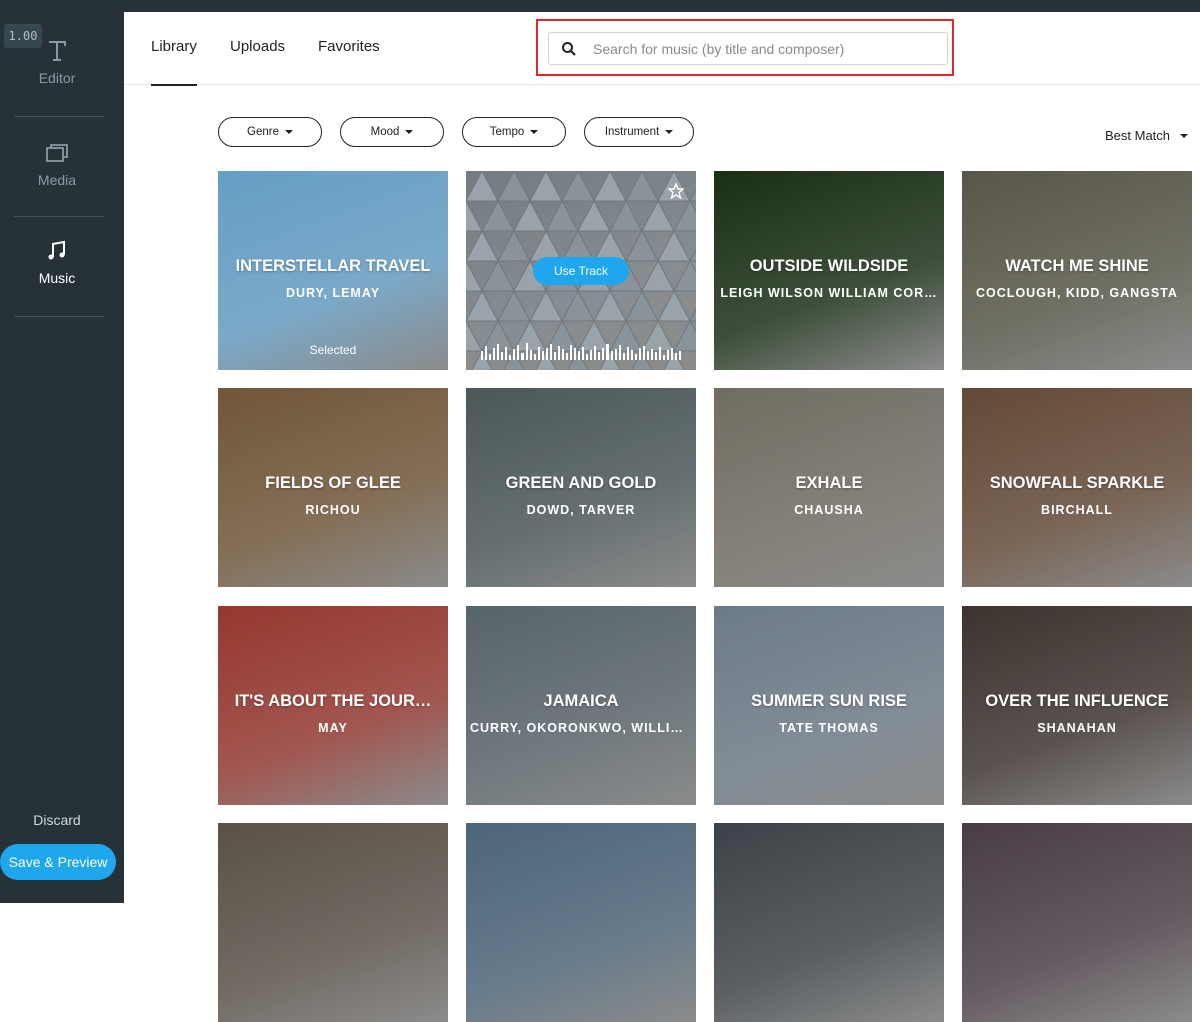  I want to click on sidebar-item-label: Editor, so click(57, 78).